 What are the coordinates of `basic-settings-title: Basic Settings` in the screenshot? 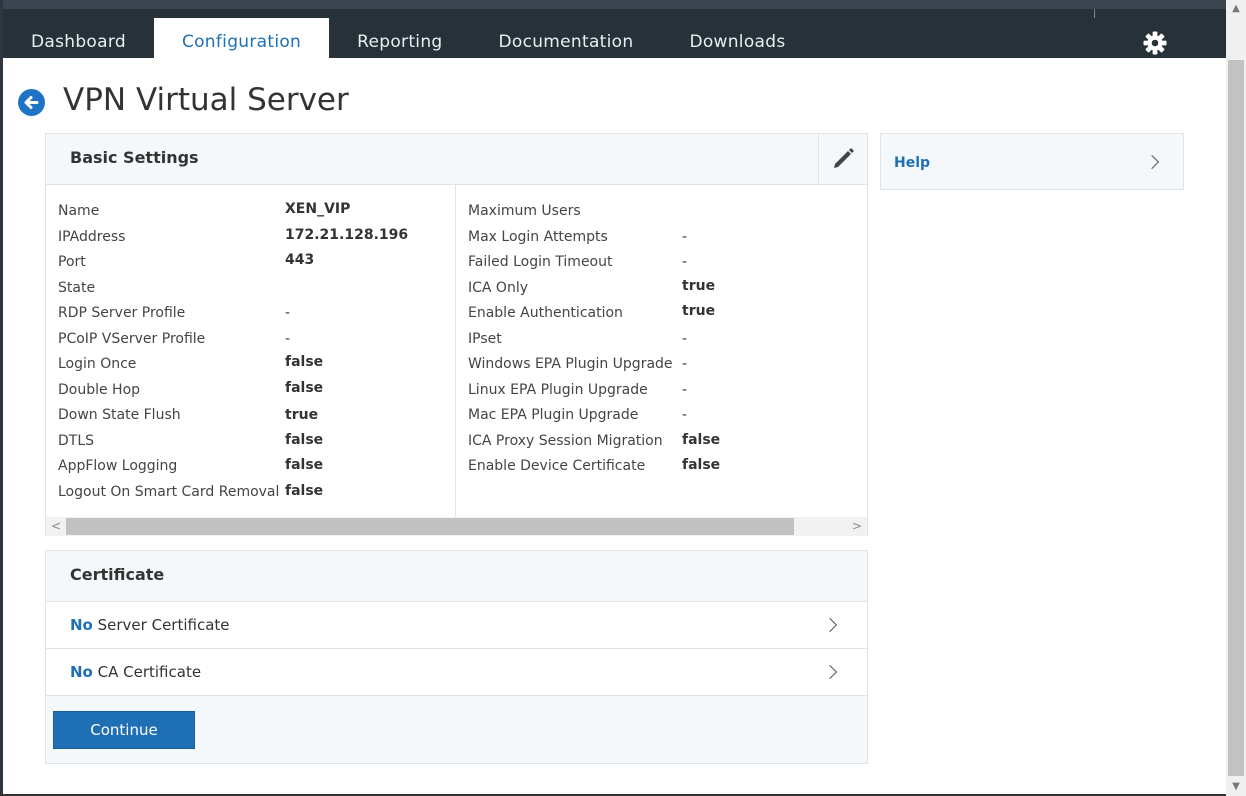 It's located at (134, 157).